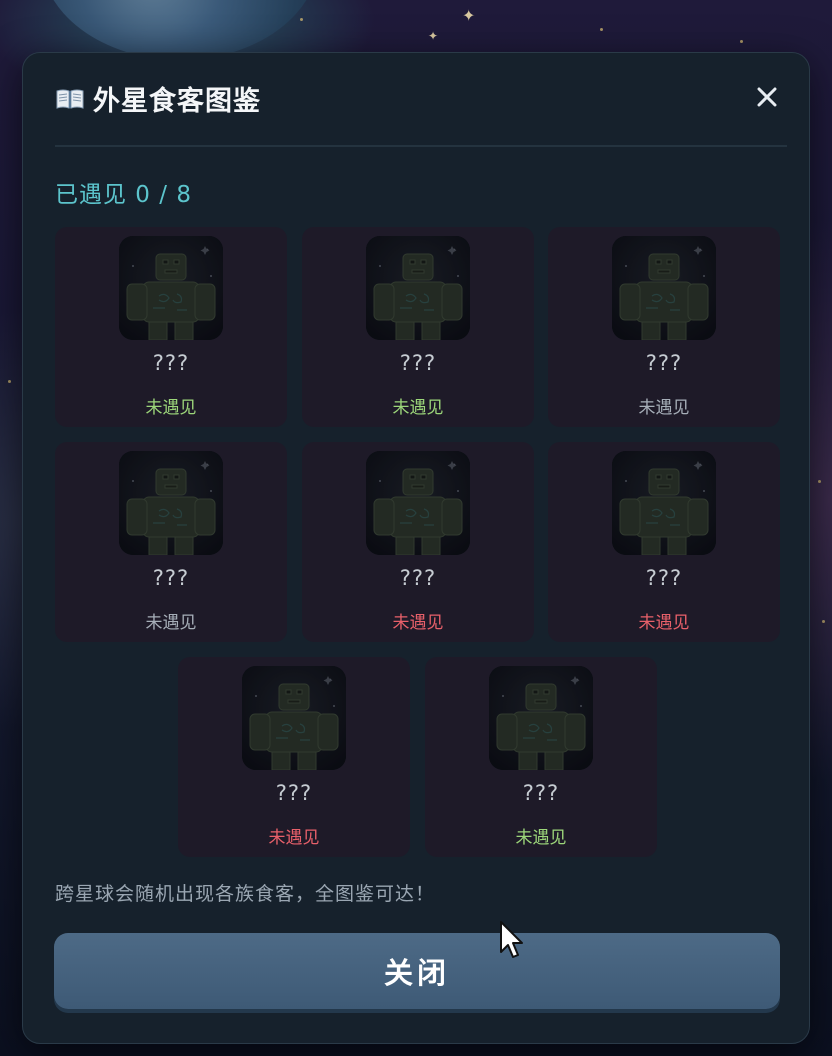 Image resolution: width=832 pixels, height=1056 pixels. I want to click on open-book-icon, so click(70, 99).